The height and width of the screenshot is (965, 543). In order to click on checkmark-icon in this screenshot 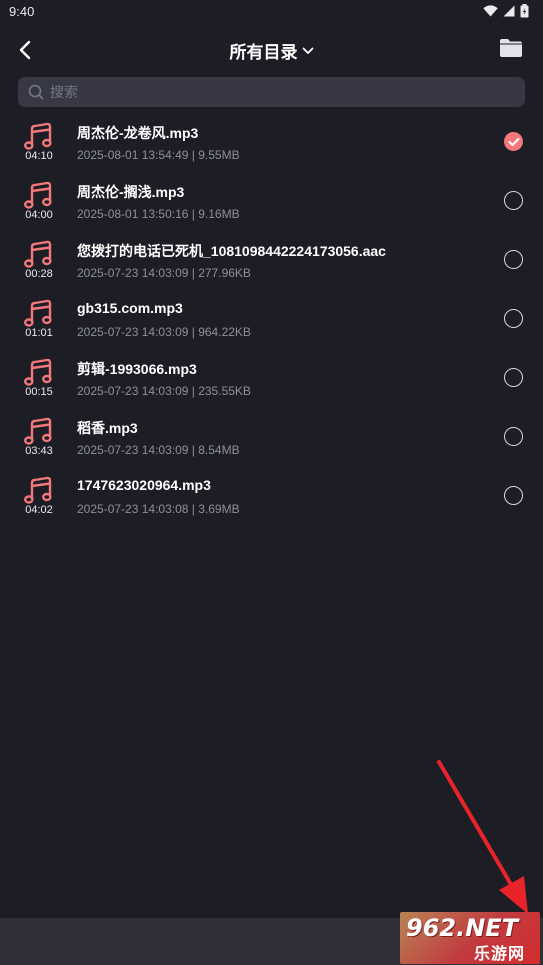, I will do `click(513, 141)`.